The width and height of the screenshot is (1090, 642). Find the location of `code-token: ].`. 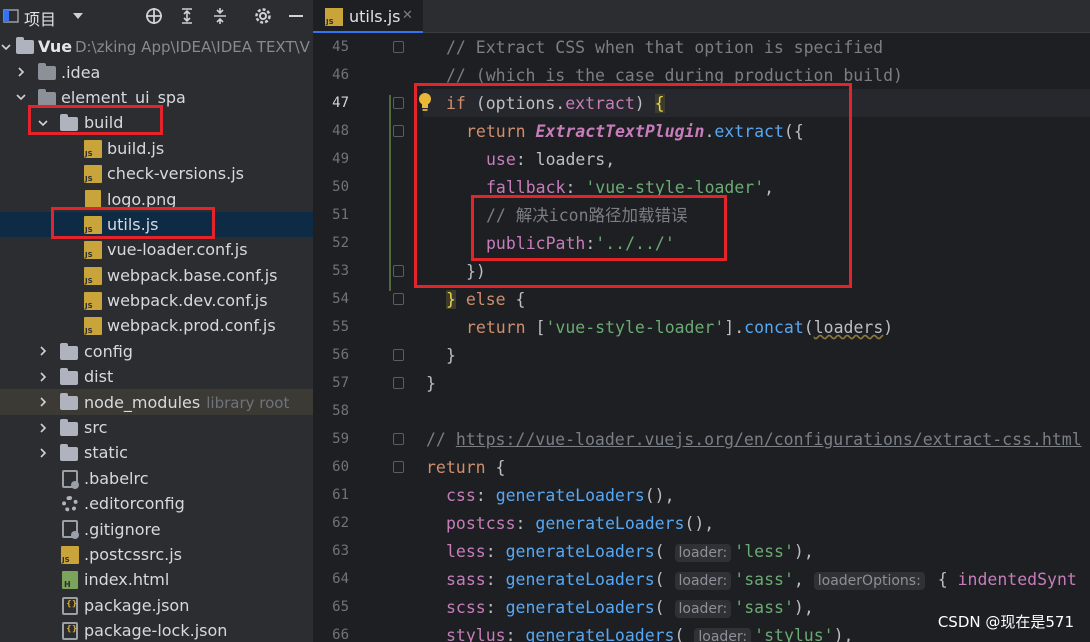

code-token: ]. is located at coordinates (734, 327).